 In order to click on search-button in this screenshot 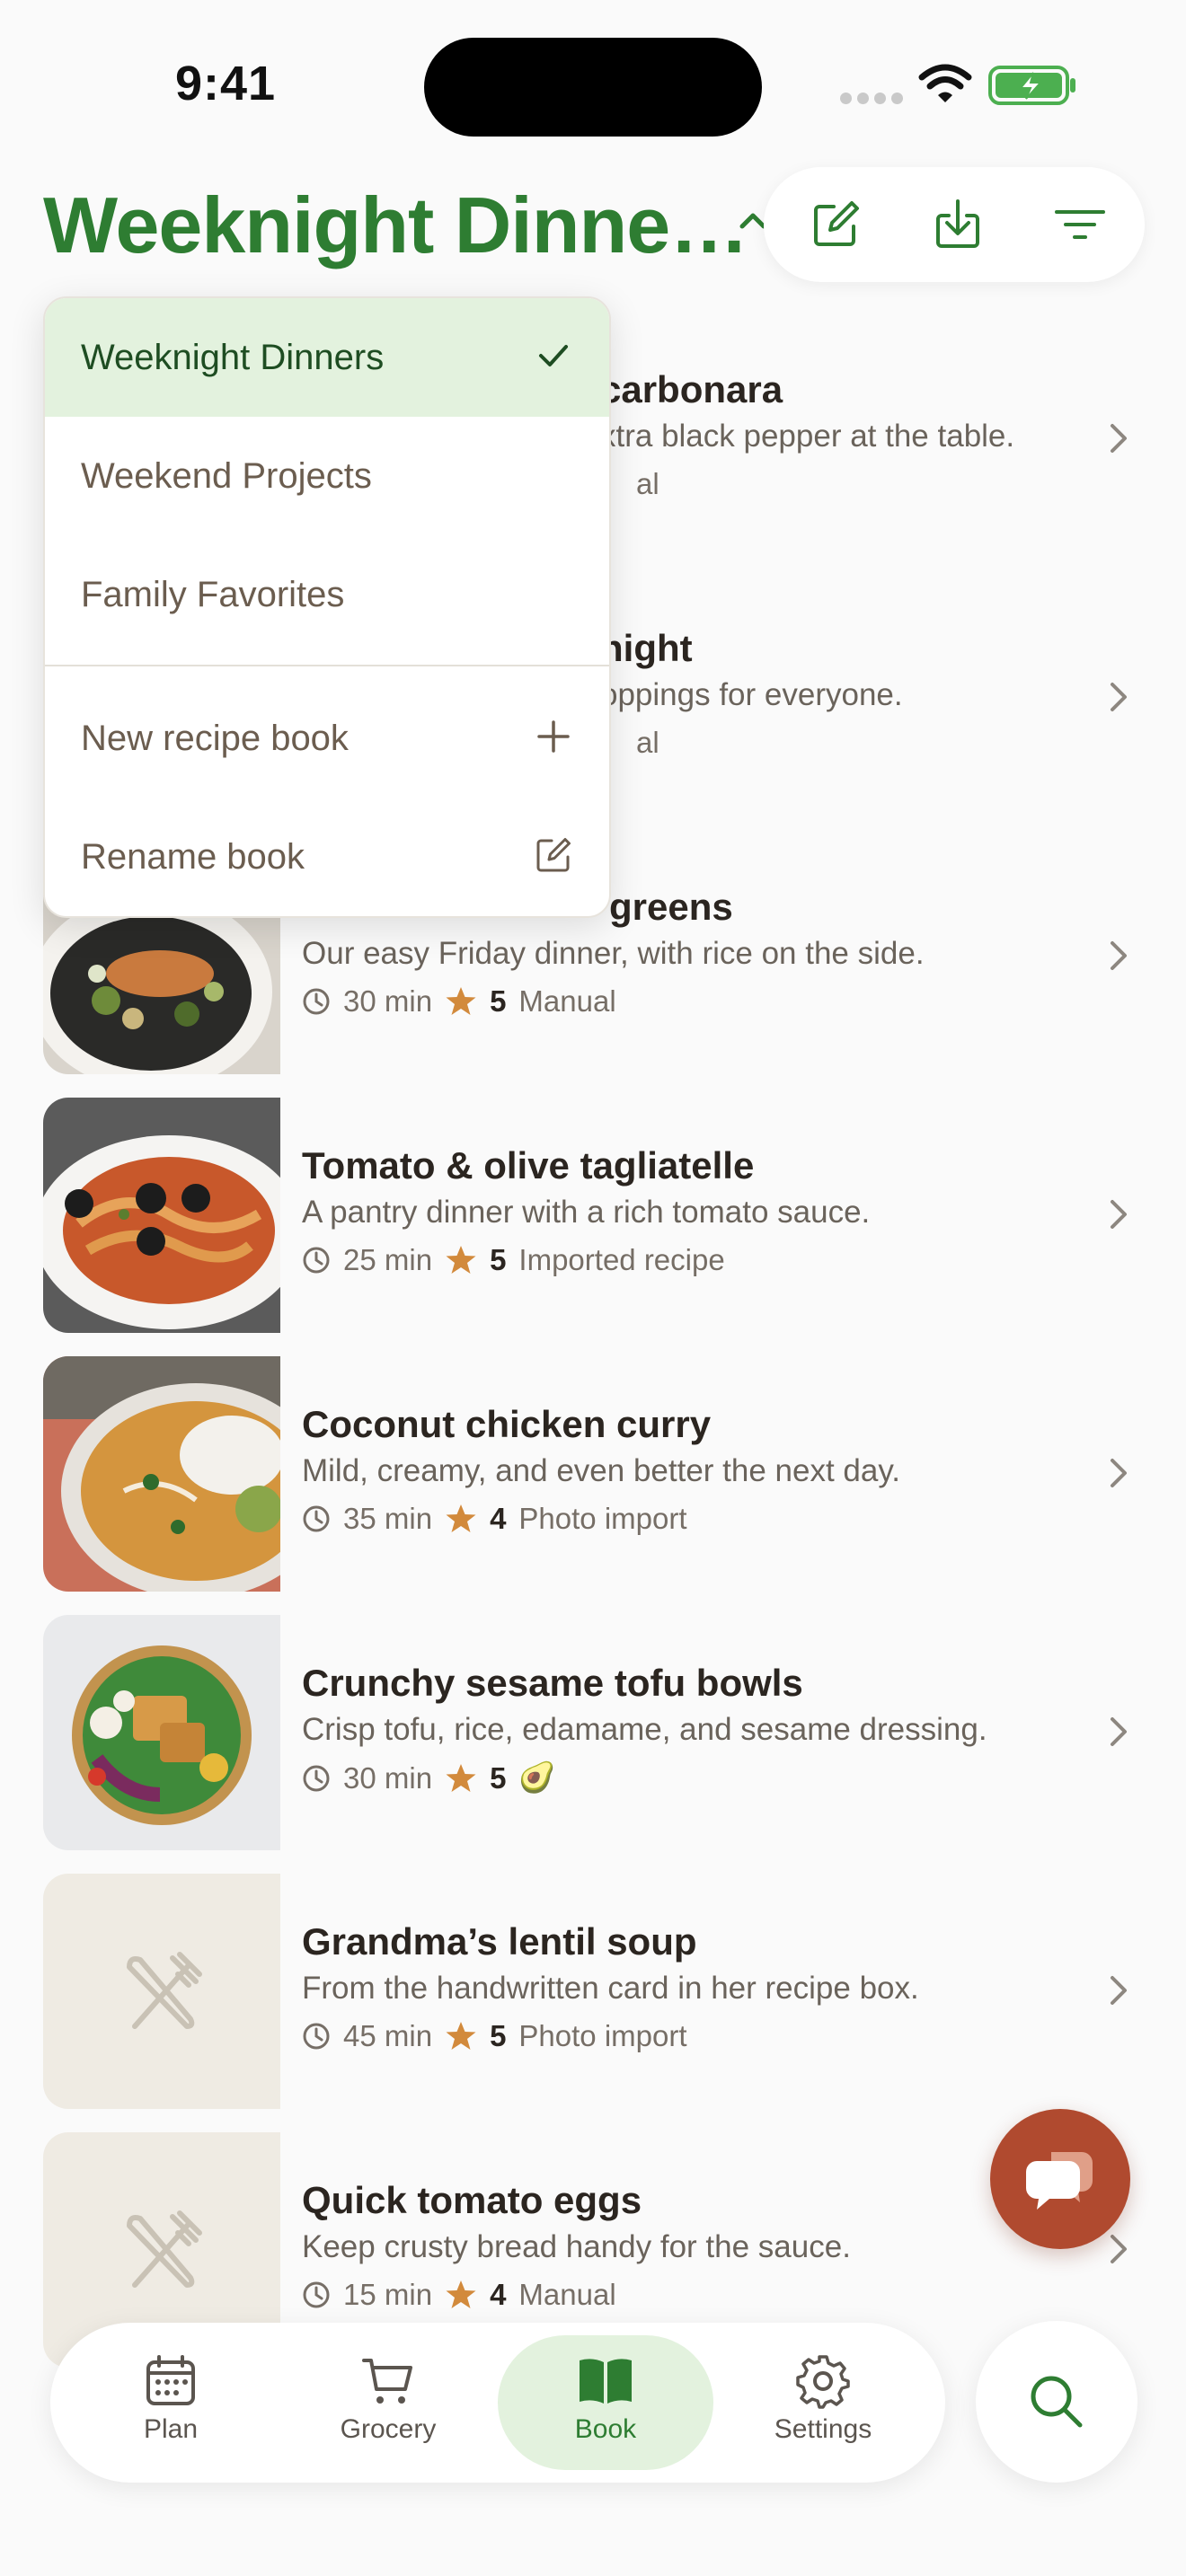, I will do `click(1056, 2402)`.